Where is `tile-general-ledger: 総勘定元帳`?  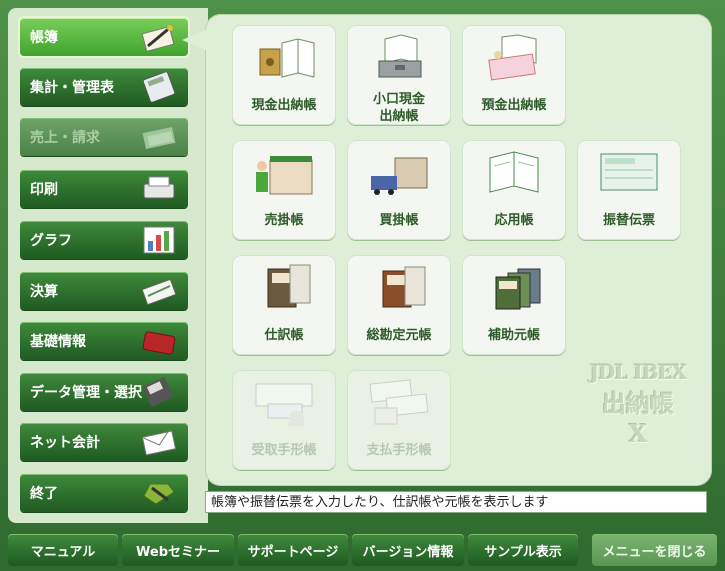 tile-general-ledger: 総勘定元帳 is located at coordinates (399, 305).